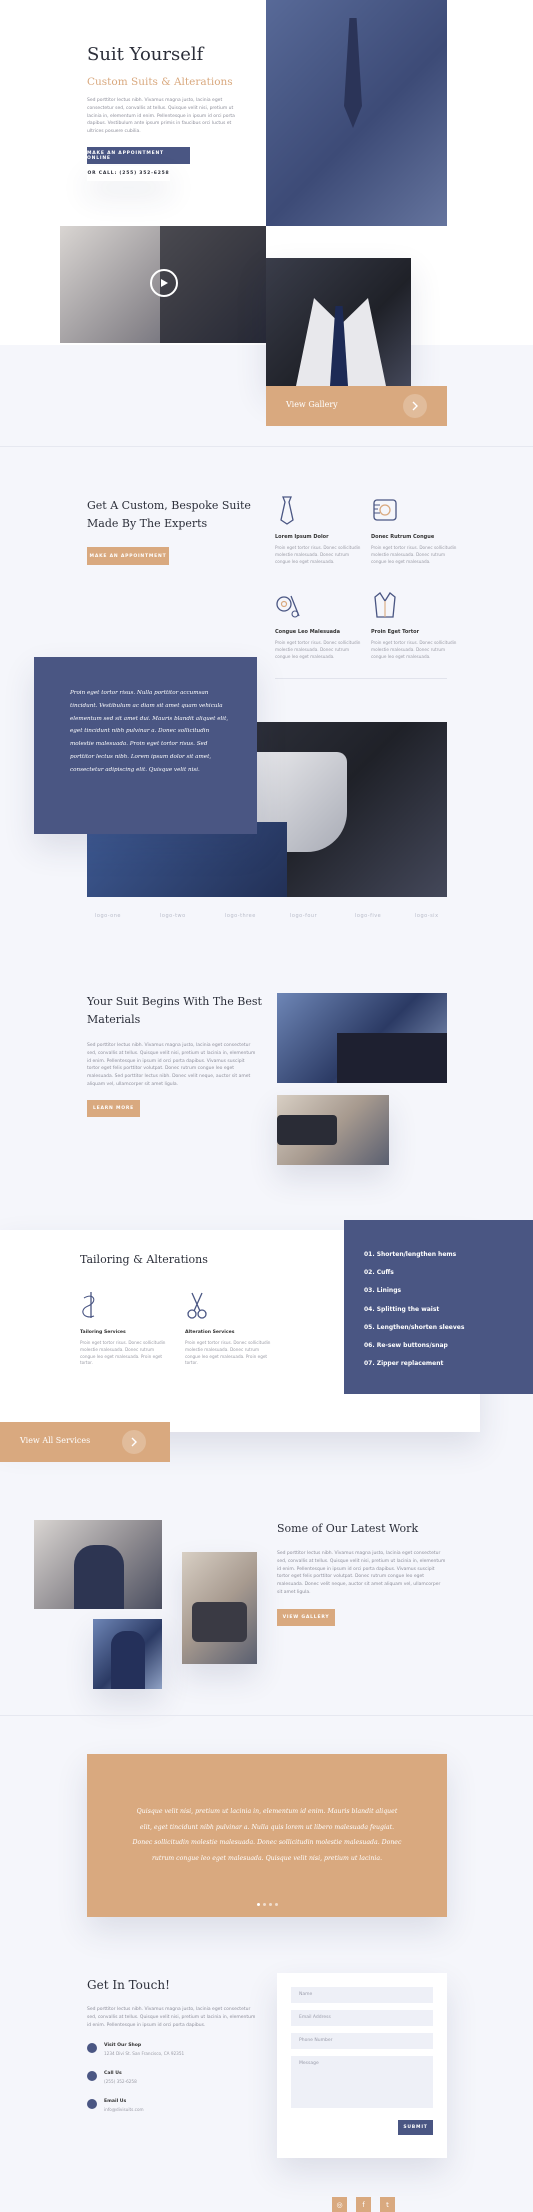  What do you see at coordinates (120, 2081) in the screenshot?
I see `contact-item-text: (255) 352-6258` at bounding box center [120, 2081].